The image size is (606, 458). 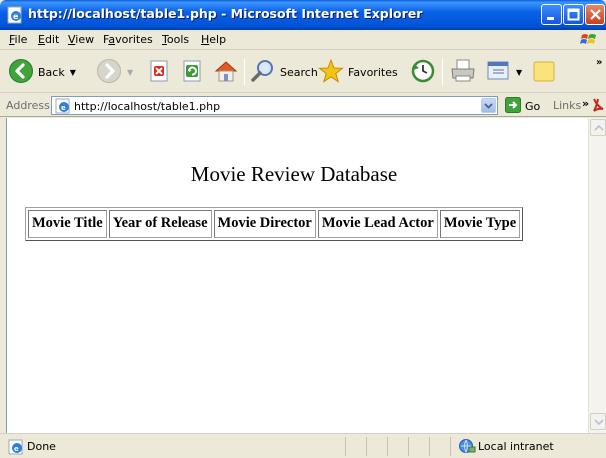 I want to click on messenger-button, so click(x=544, y=72).